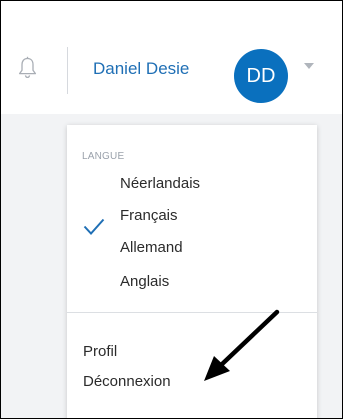  I want to click on profile-menu-item: Profil, so click(100, 351).